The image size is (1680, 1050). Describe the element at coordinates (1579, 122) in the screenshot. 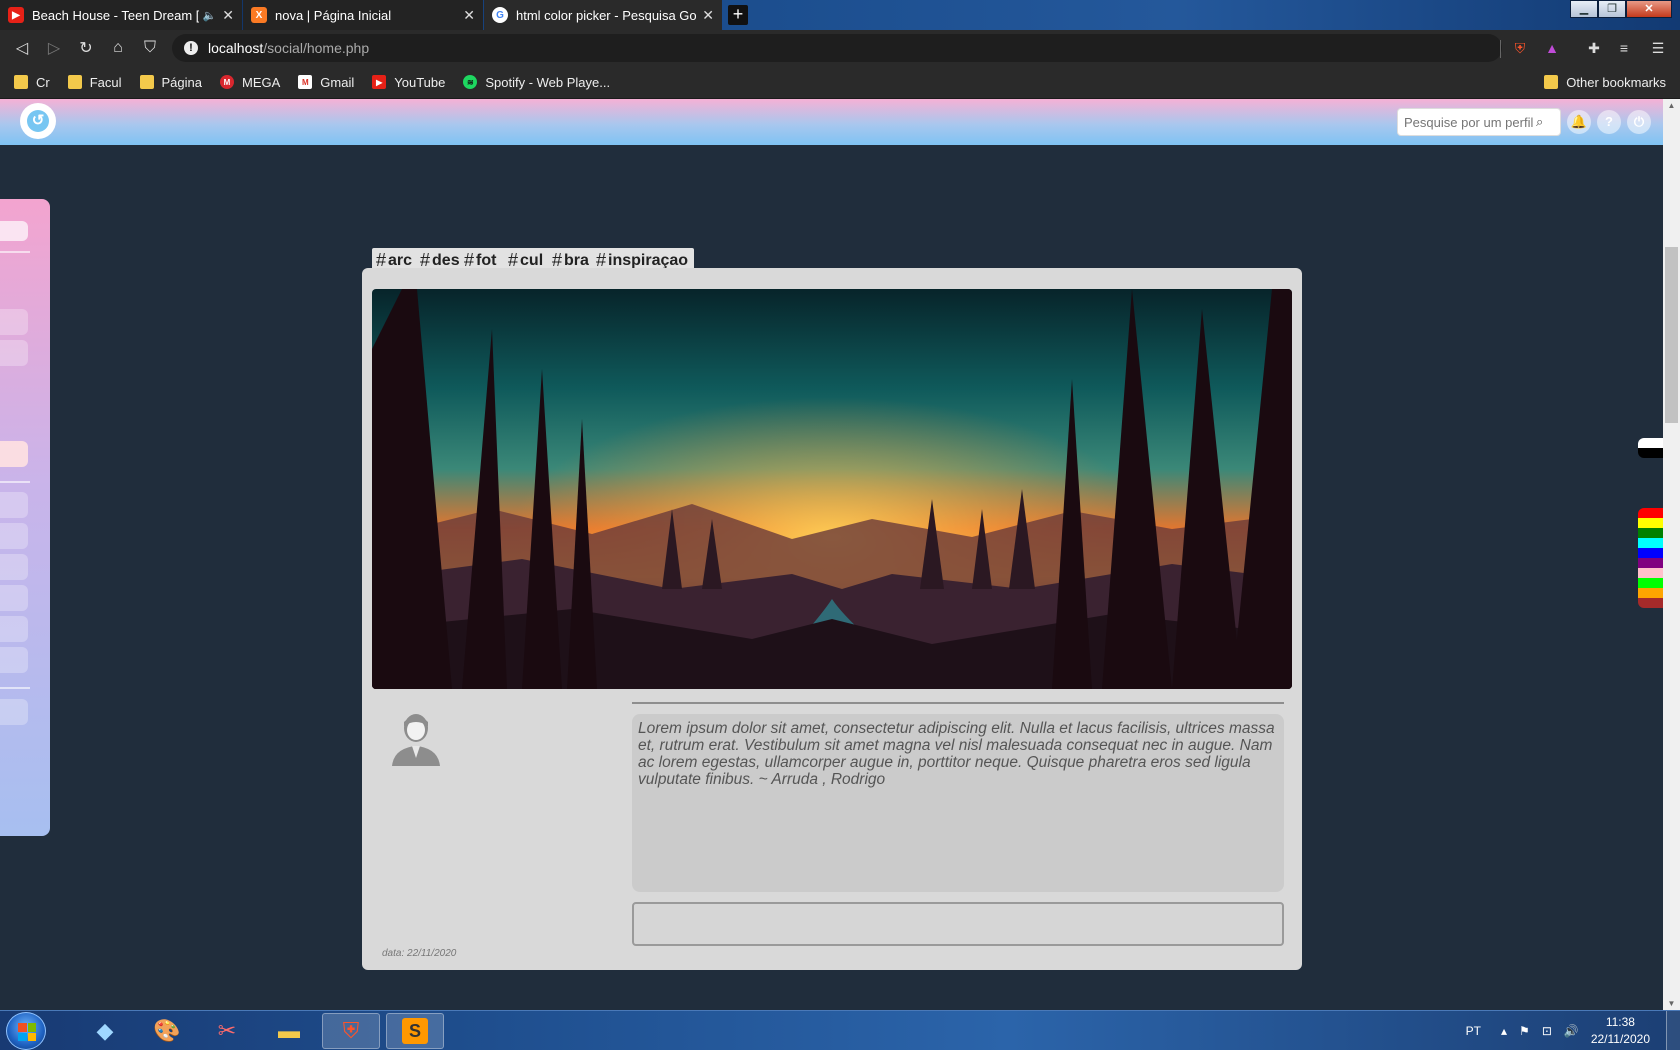

I see `bell-icon: 🔔` at that location.